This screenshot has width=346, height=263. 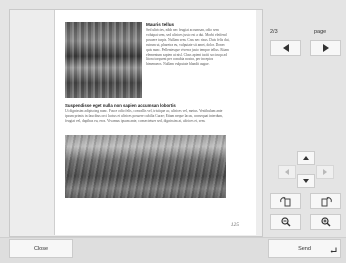 I want to click on previous-page-button, so click(x=285, y=48).